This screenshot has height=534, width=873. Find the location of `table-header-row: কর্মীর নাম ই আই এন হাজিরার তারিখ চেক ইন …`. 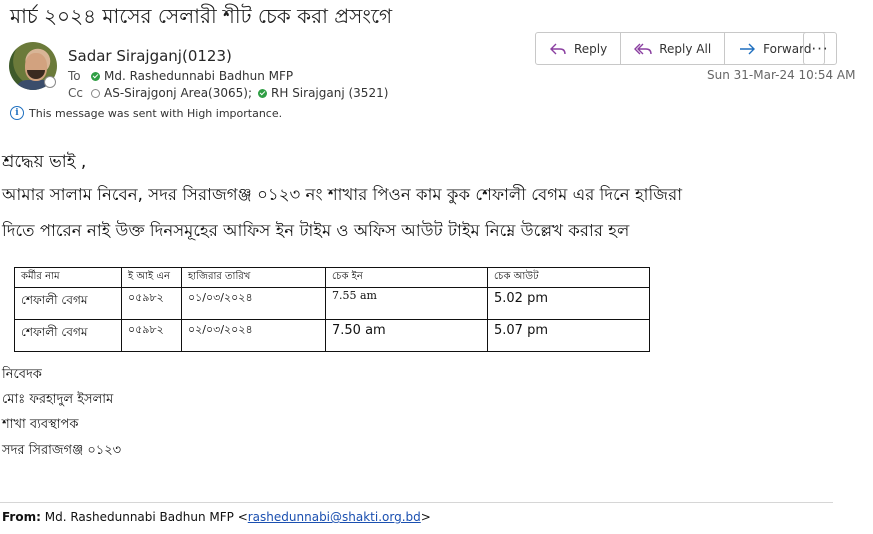

table-header-row: কর্মীর নাম ই আই এন হাজিরার তারিখ চেক ইন … is located at coordinates (332, 277).